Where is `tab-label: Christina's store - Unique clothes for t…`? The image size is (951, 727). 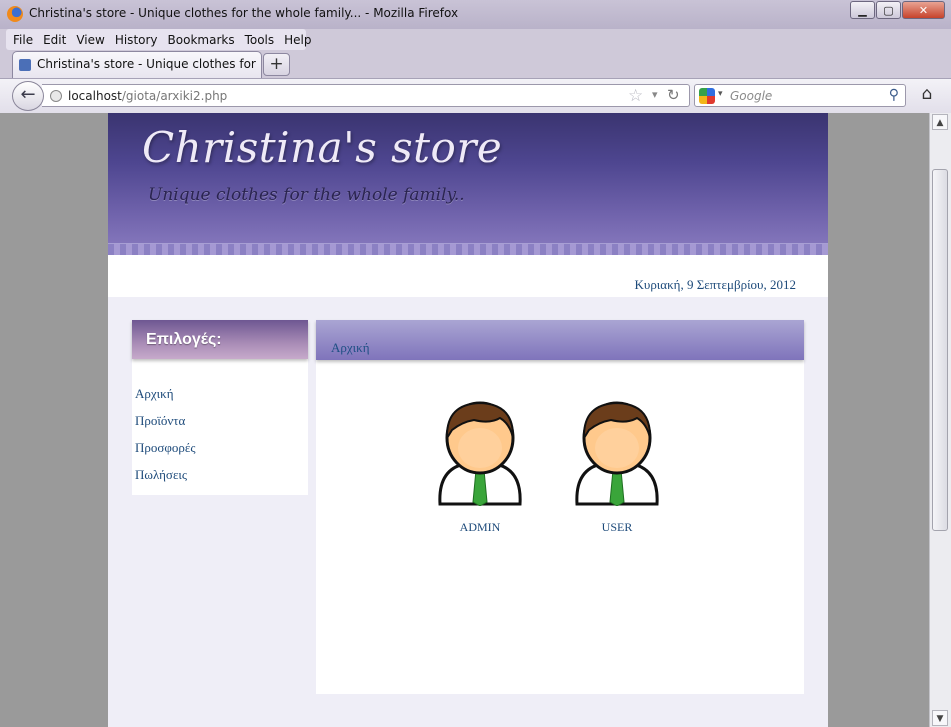
tab-label: Christina's store - Unique clothes for t… is located at coordinates (148, 64).